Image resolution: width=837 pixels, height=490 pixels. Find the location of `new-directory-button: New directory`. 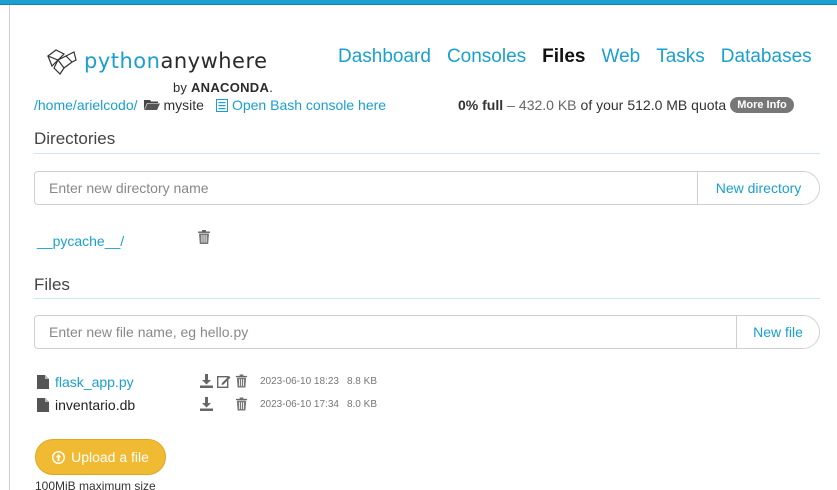

new-directory-button: New directory is located at coordinates (758, 188).